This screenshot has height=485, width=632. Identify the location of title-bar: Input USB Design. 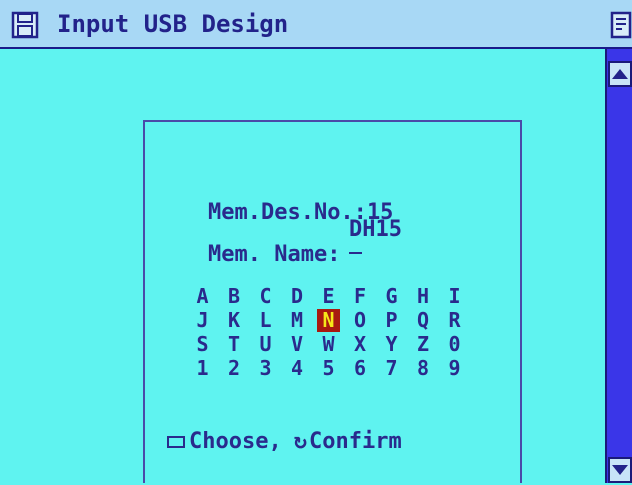
(316, 24).